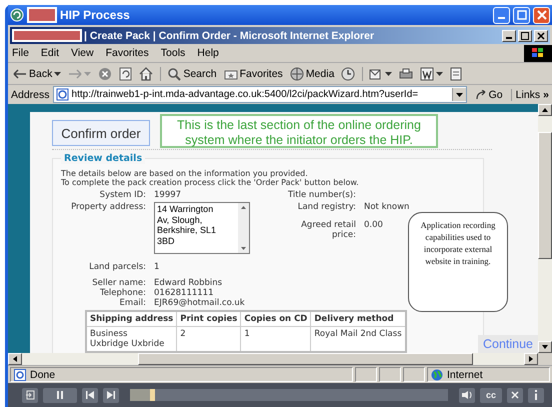 The image size is (552, 407). Describe the element at coordinates (17, 15) in the screenshot. I see `app-icon` at that location.